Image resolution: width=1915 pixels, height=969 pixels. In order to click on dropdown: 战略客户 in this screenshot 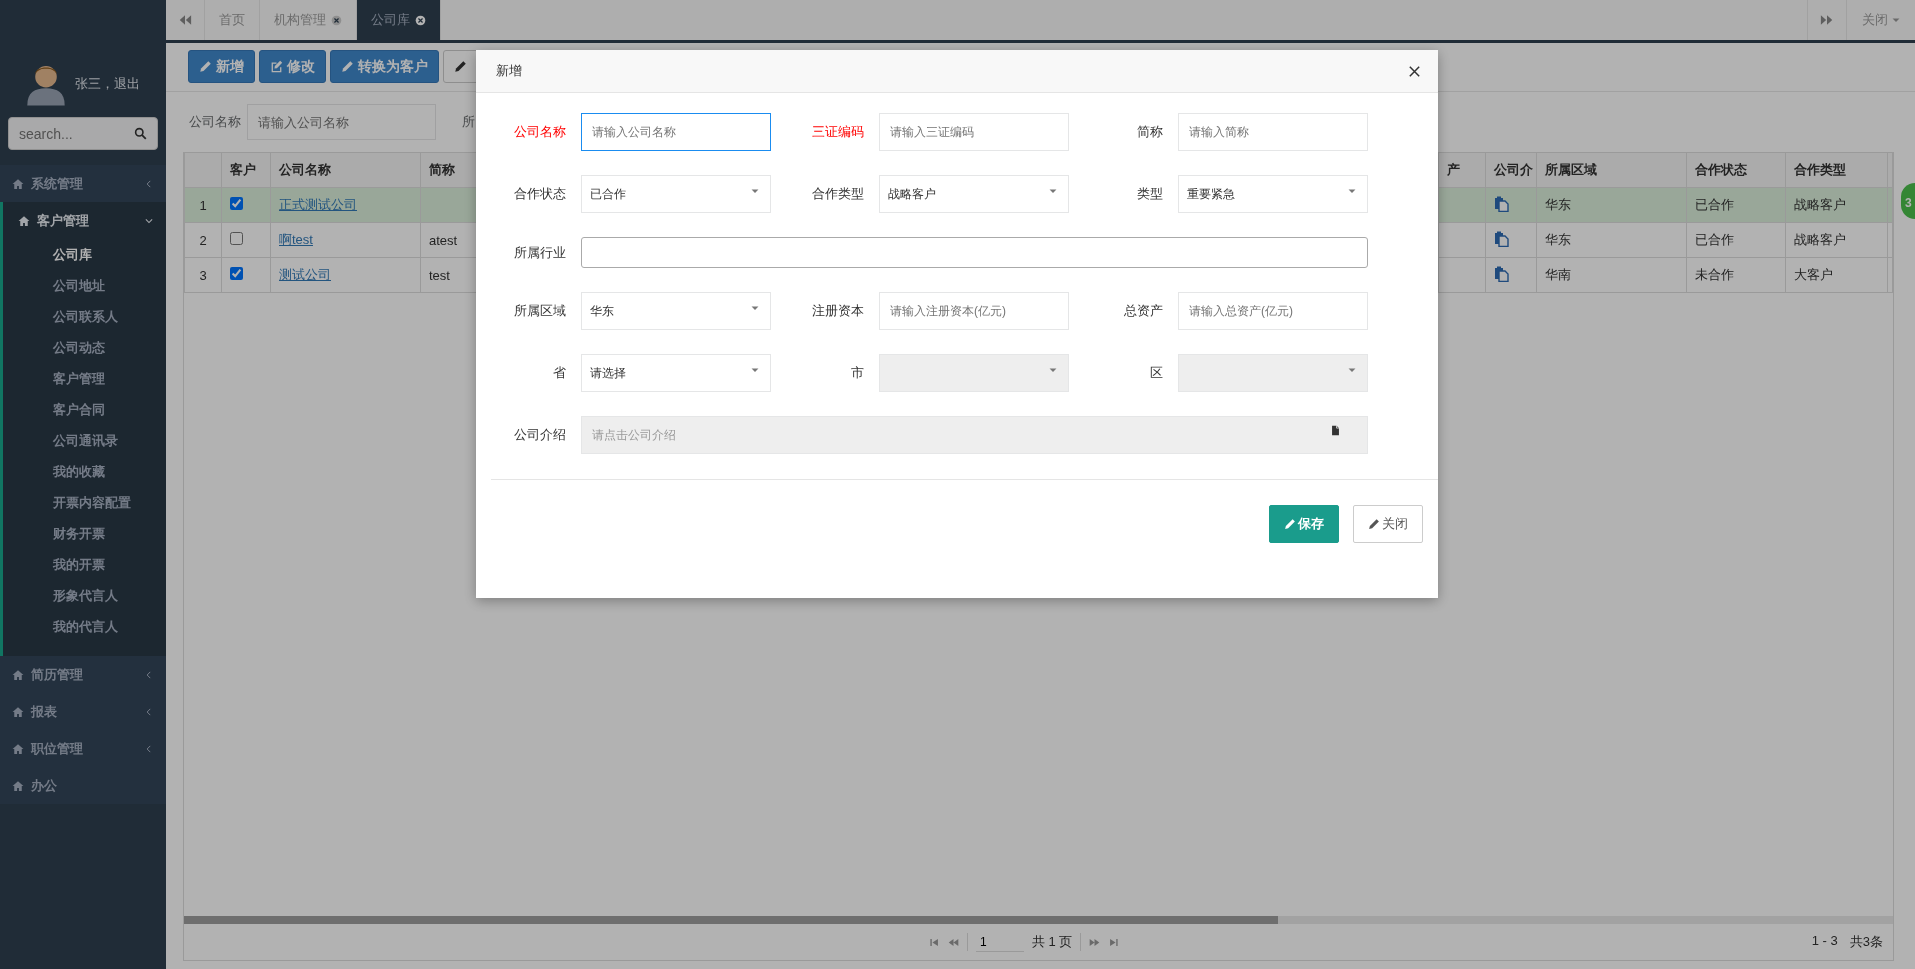, I will do `click(974, 194)`.